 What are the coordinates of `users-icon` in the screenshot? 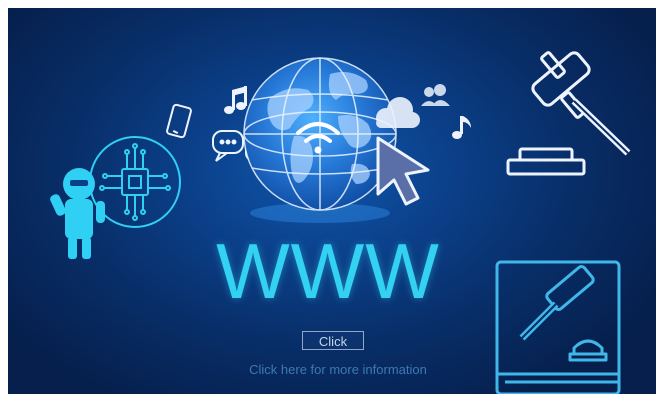 It's located at (435, 95).